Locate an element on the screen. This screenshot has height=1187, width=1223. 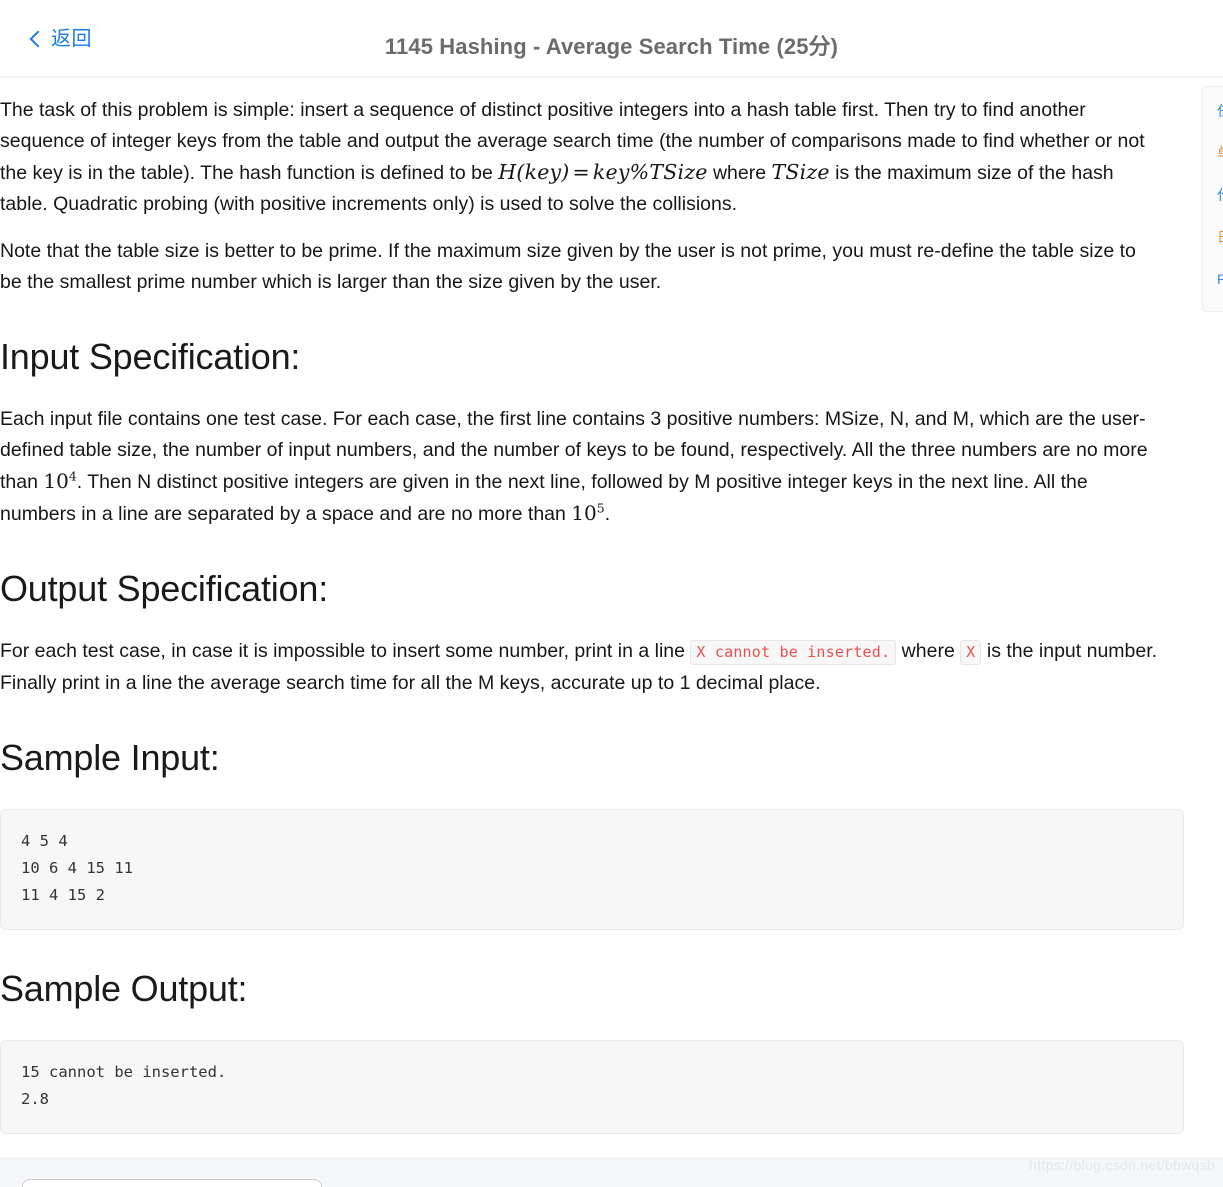
heading-output-specification: Output Specification: is located at coordinates (164, 588).